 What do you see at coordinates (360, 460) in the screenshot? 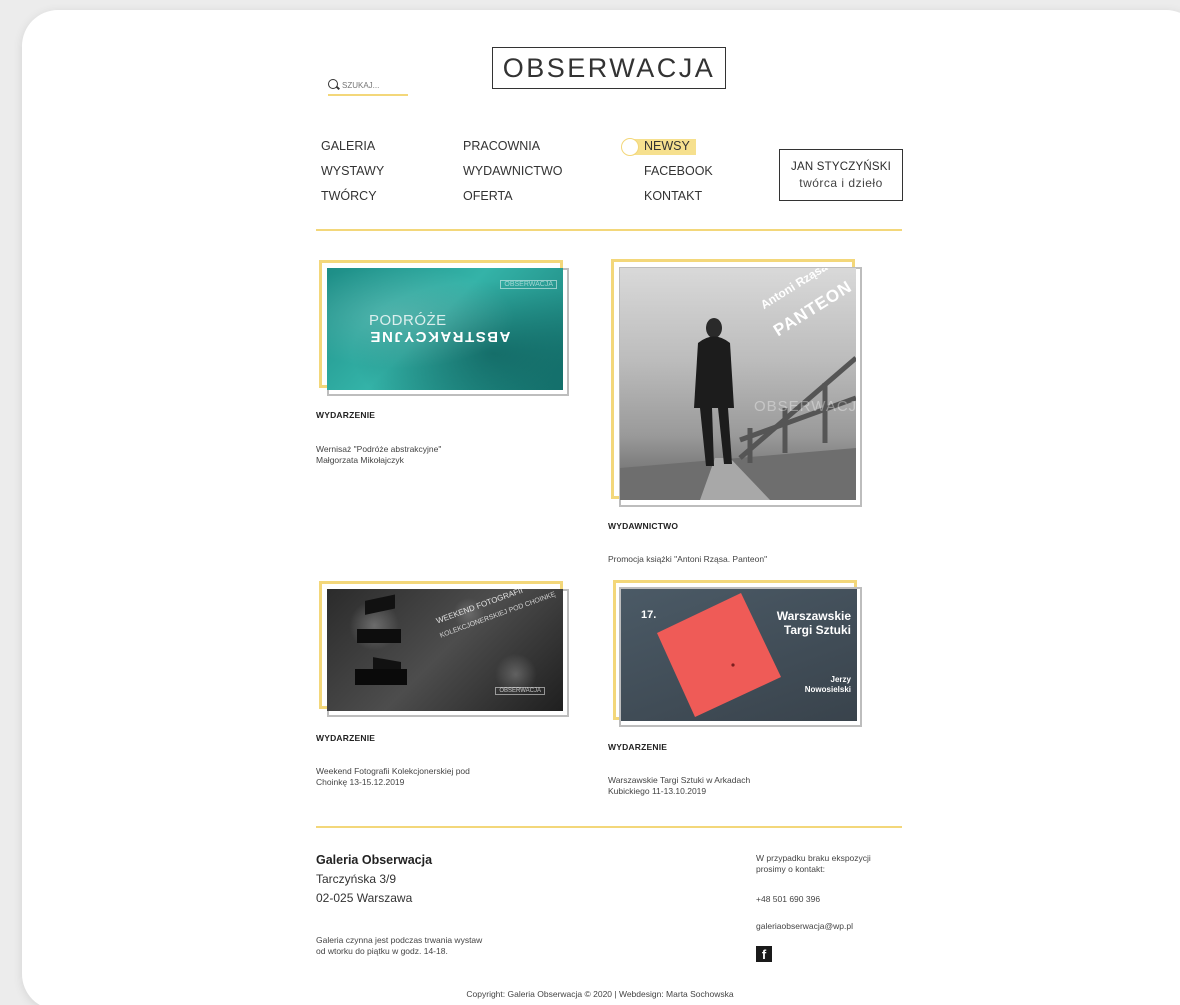
I see `card-1-desc-line-2: Małgorzata Mikołajczyk` at bounding box center [360, 460].